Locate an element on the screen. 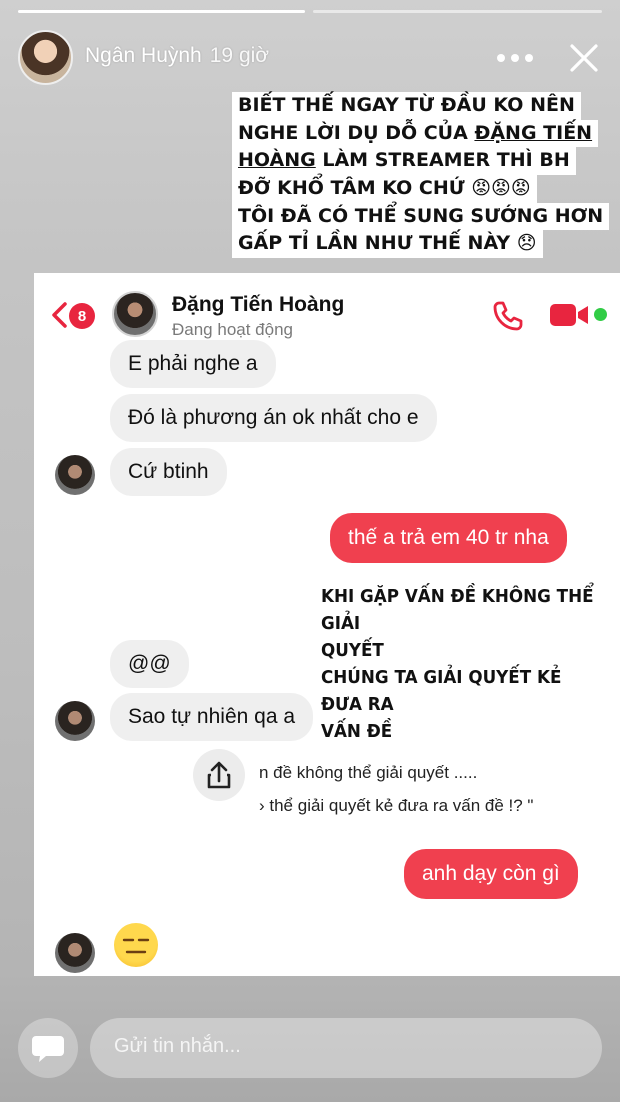 Image resolution: width=620 pixels, height=1102 pixels. expressionless-face-icon is located at coordinates (136, 946).